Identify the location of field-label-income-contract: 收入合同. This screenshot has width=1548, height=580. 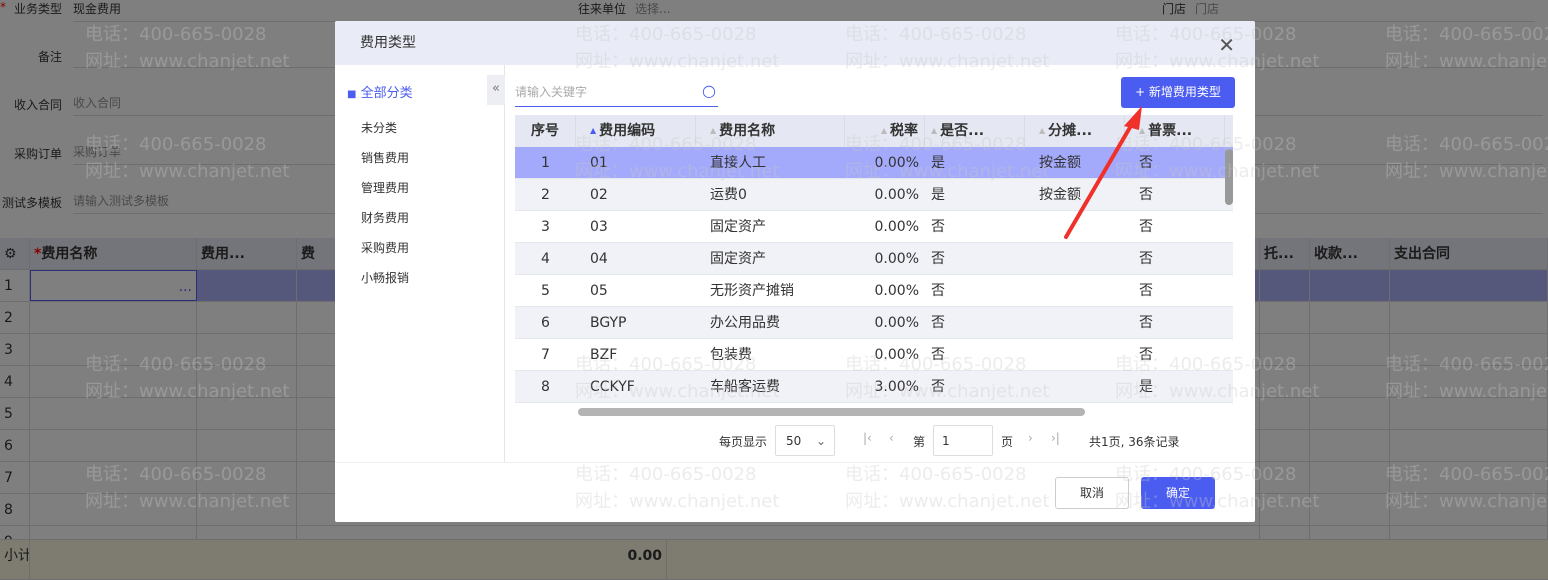
(37, 105).